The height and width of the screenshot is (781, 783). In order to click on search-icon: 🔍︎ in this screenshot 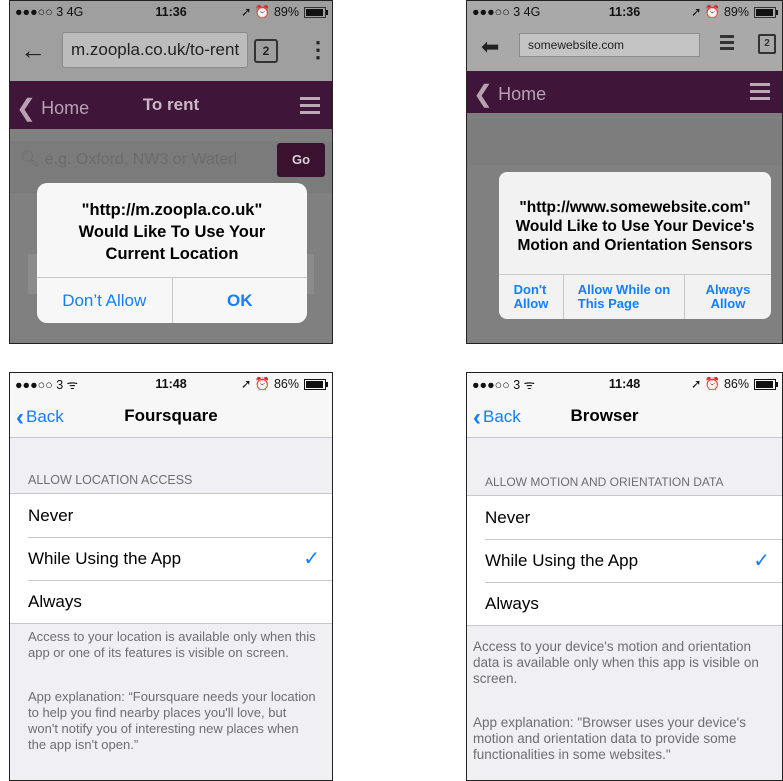, I will do `click(30, 159)`.